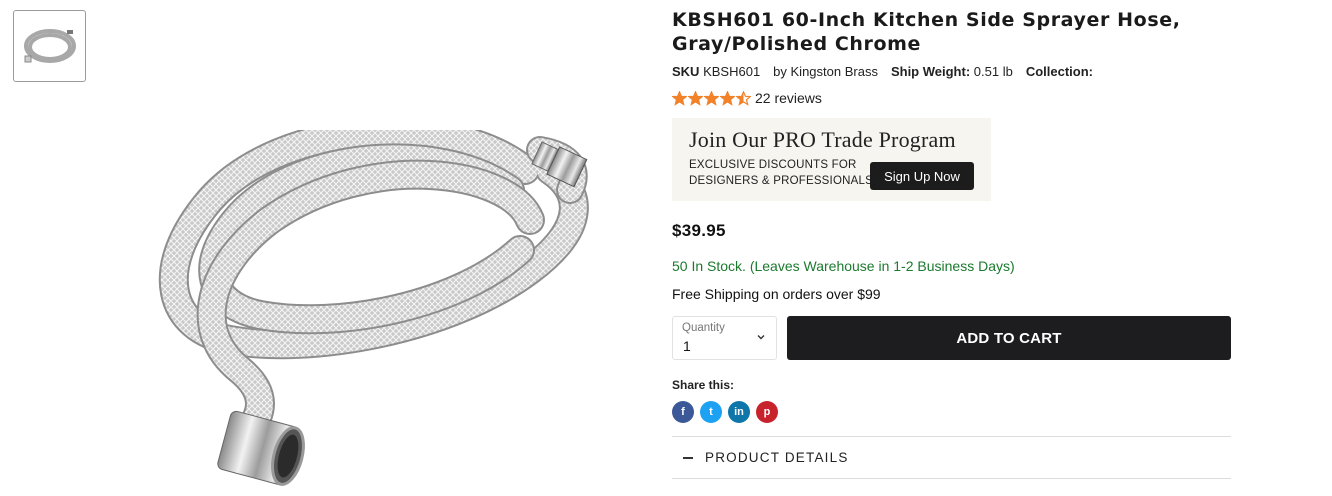 This screenshot has height=496, width=1332. I want to click on product-details-toggle: PRODUCT DETAILS, so click(951, 457).